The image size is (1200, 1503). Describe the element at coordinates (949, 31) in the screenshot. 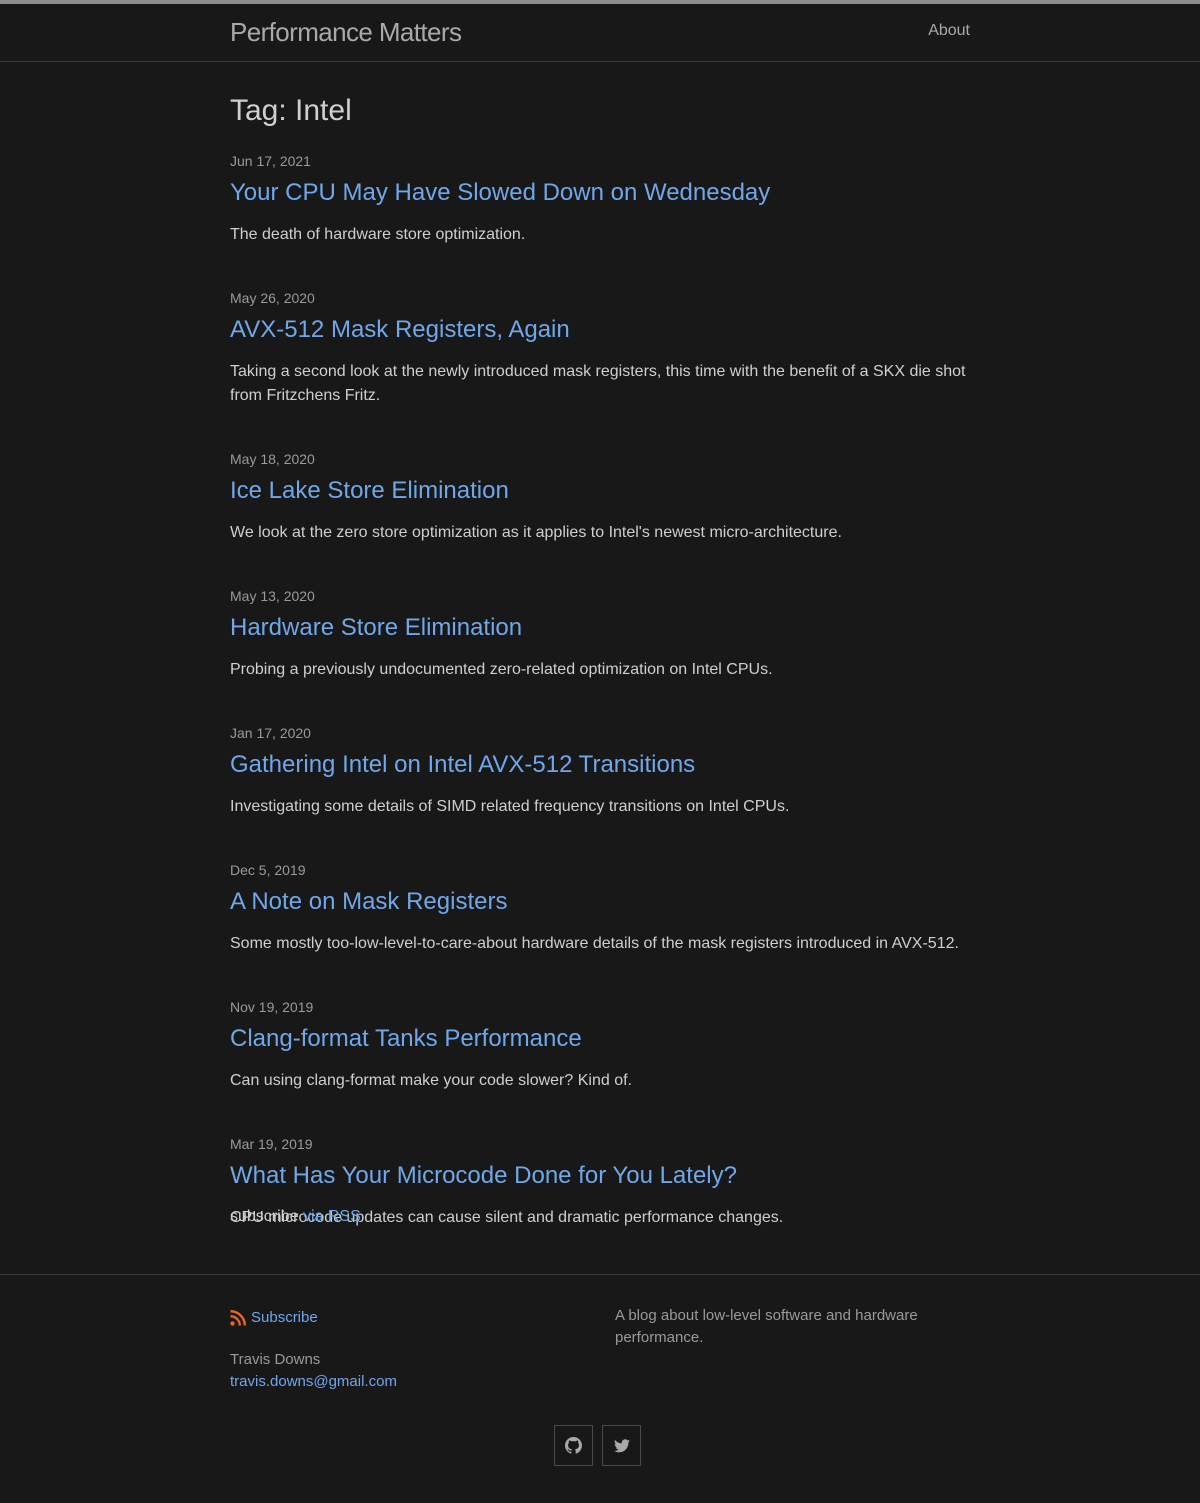

I see `nav-about-link: About` at that location.